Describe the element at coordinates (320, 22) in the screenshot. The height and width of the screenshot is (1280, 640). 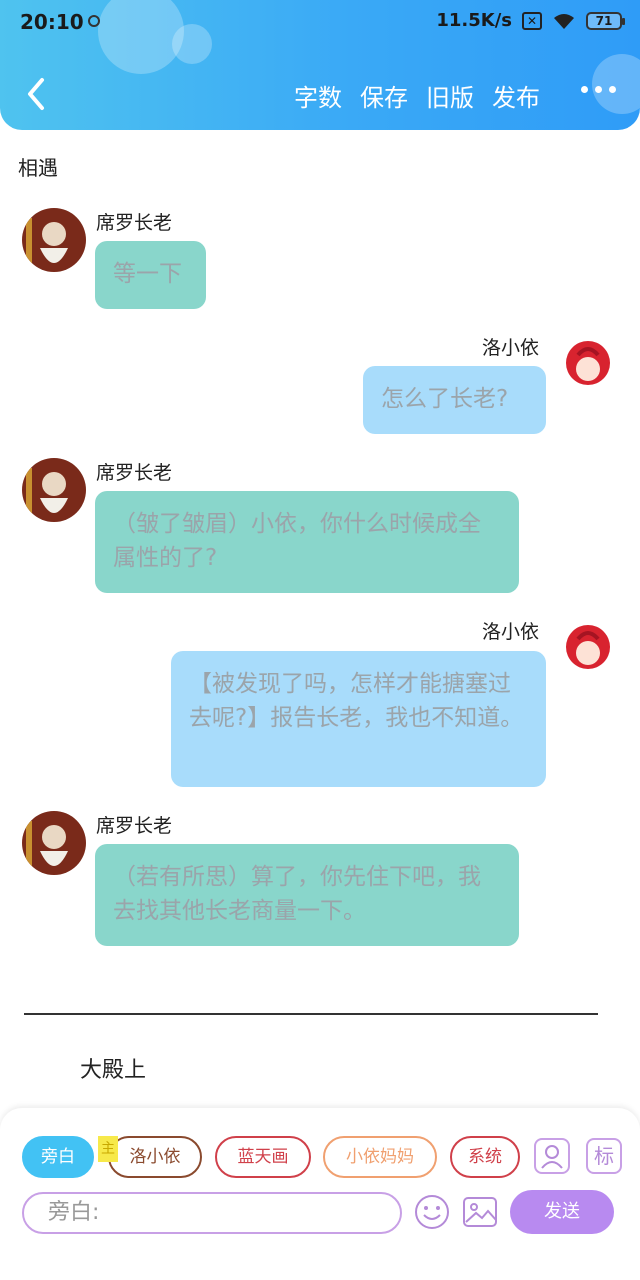
I see `status-bar: 20:10 11.5K/s ✕ 71` at that location.